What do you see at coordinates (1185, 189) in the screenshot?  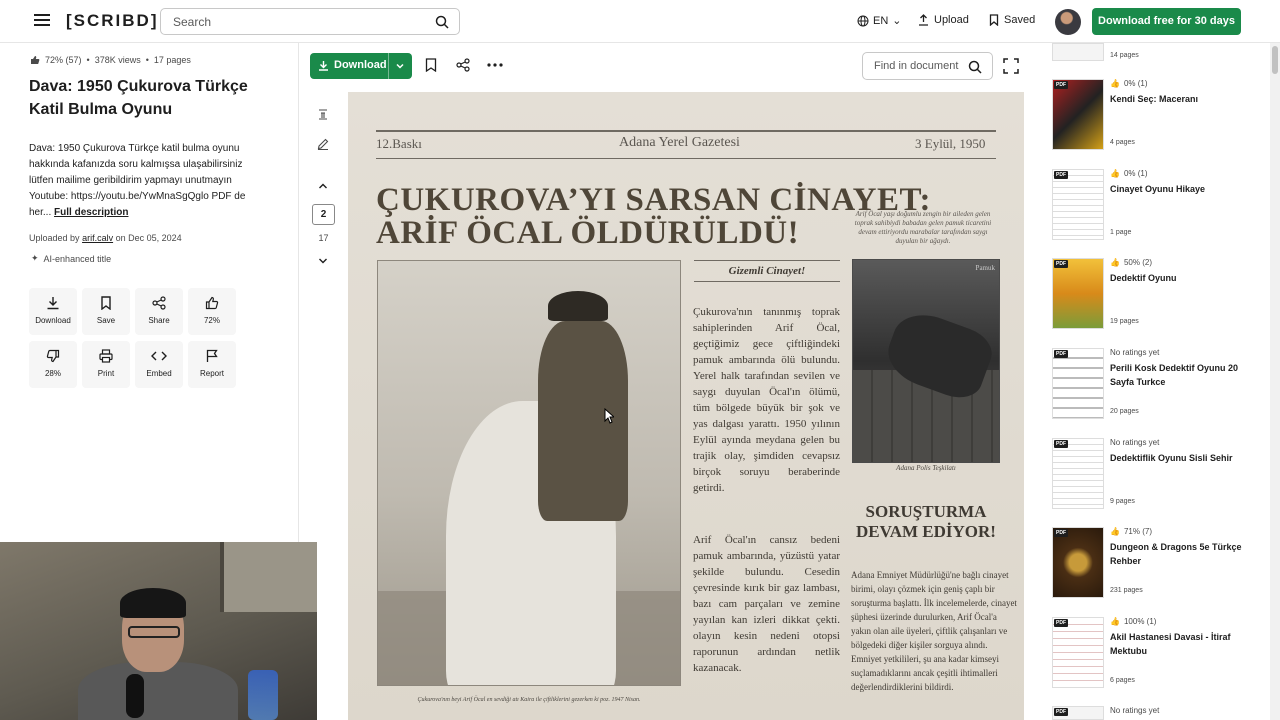 I see `recommendation-title: Cinayet Oyunu Hikaye` at bounding box center [1185, 189].